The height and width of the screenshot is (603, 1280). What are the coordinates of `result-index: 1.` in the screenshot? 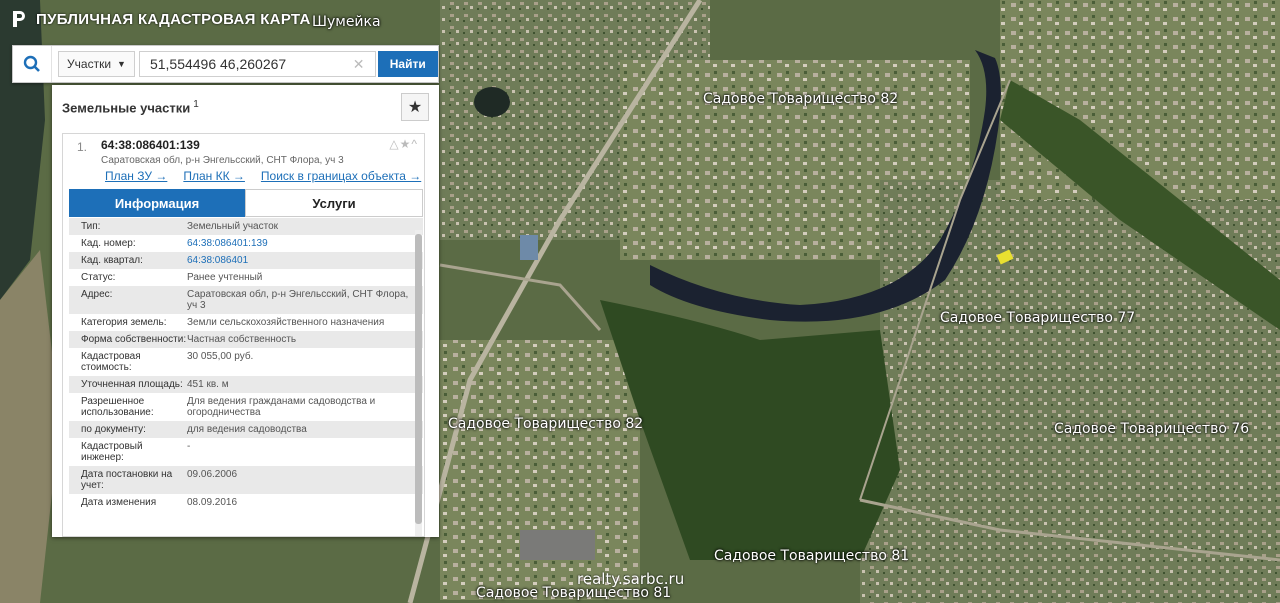 It's located at (82, 147).